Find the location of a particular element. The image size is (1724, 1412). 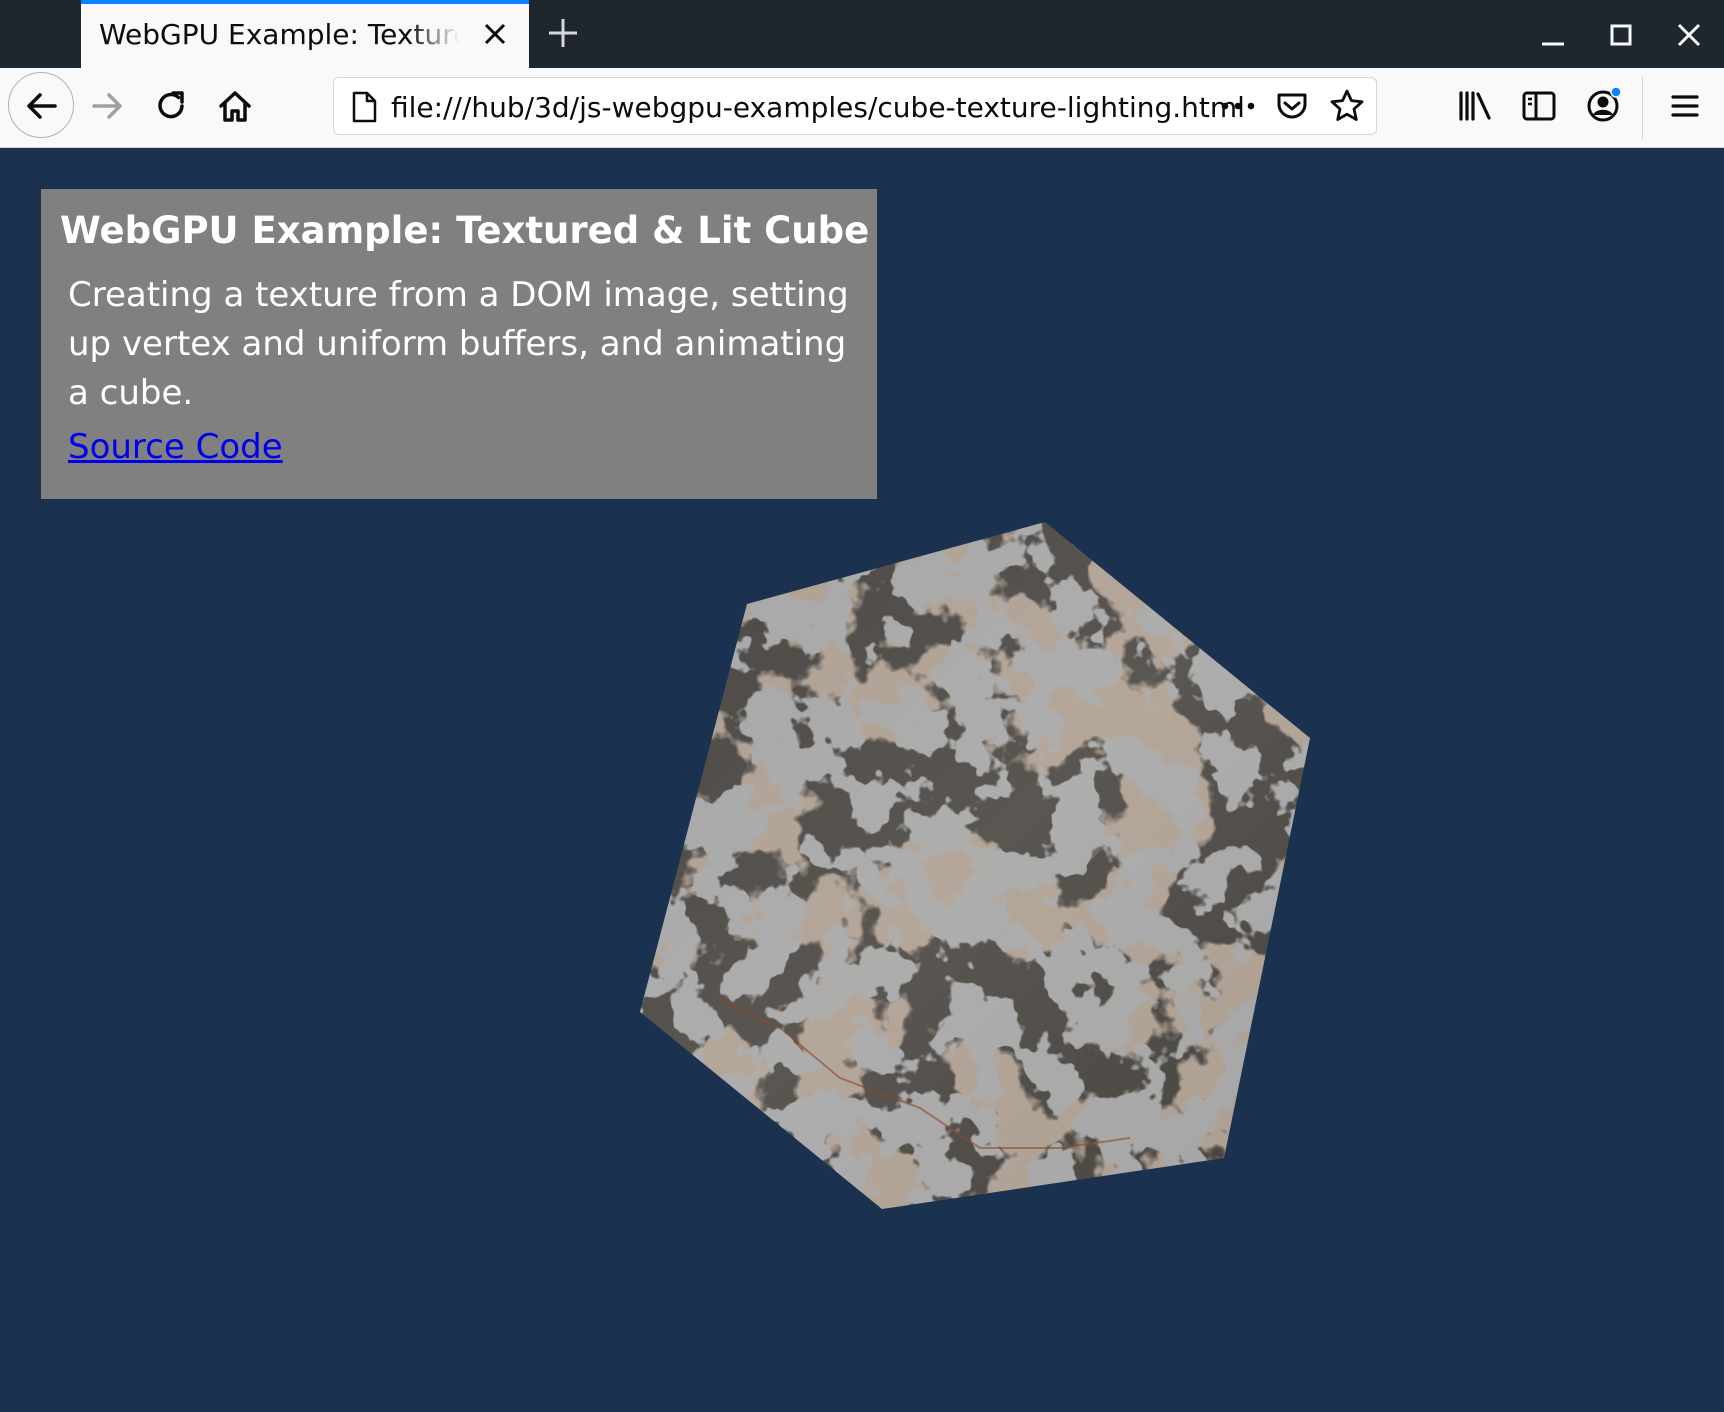

source-code-link: Source Code is located at coordinates (175, 447).